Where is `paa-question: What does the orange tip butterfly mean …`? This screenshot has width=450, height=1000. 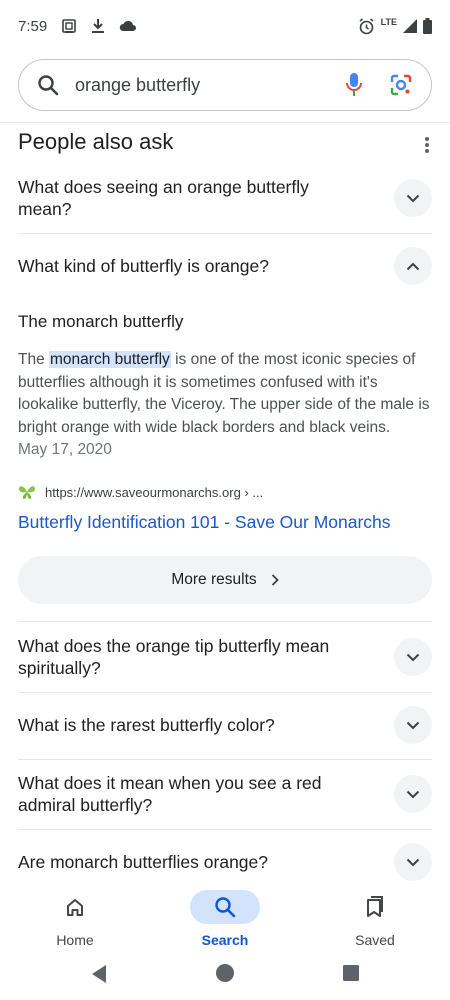
paa-question: What does the orange tip butterfly mean … is located at coordinates (225, 657).